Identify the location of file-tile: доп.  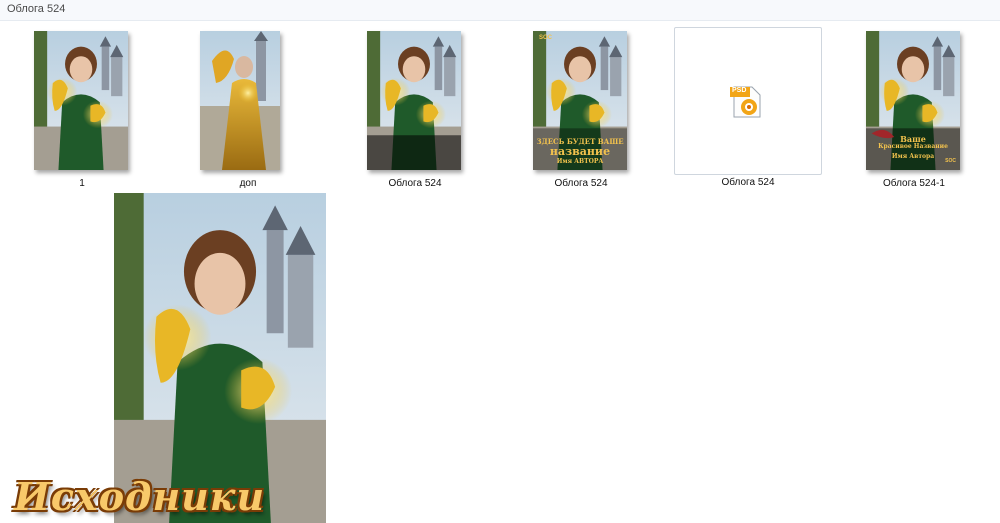
(248, 108).